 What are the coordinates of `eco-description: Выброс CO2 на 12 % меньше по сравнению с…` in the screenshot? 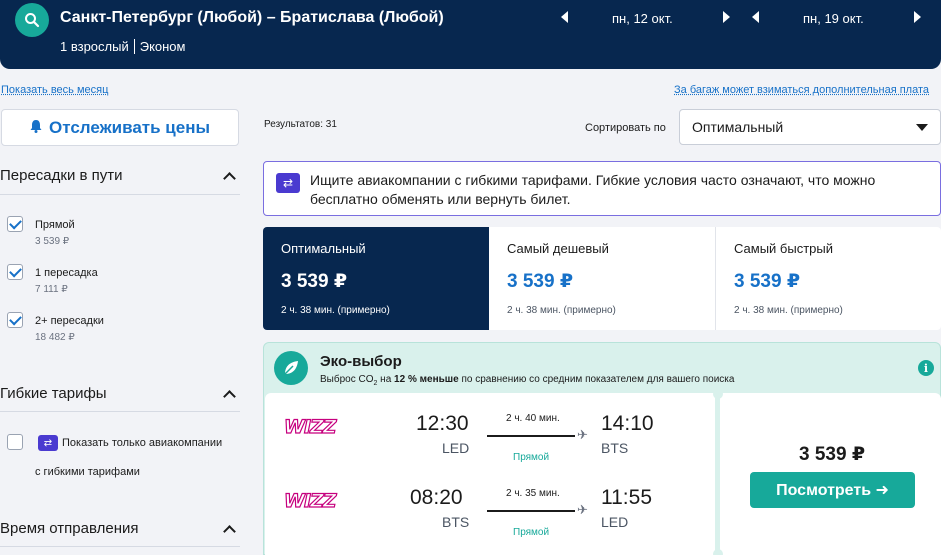 It's located at (527, 380).